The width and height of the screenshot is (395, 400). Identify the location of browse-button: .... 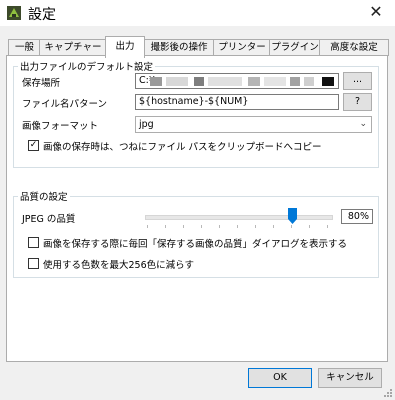
(357, 81).